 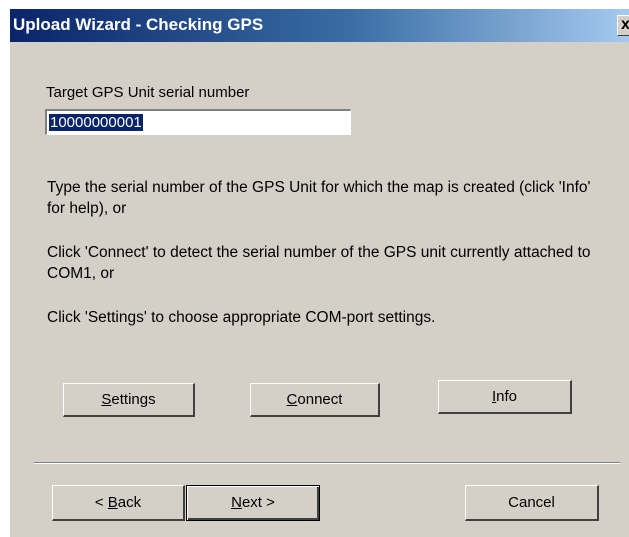 What do you see at coordinates (112, 502) in the screenshot?
I see `back-mnemonic: B` at bounding box center [112, 502].